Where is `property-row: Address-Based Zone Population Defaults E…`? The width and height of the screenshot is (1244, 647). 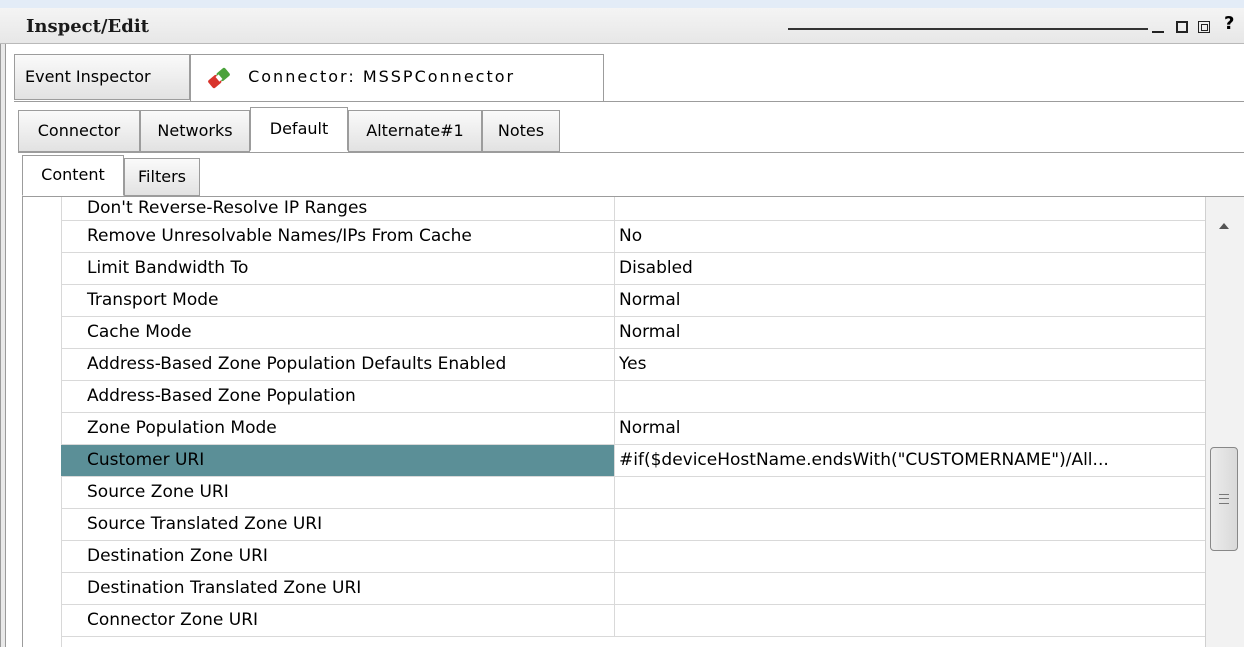
property-row: Address-Based Zone Population Defaults E… is located at coordinates (633, 365).